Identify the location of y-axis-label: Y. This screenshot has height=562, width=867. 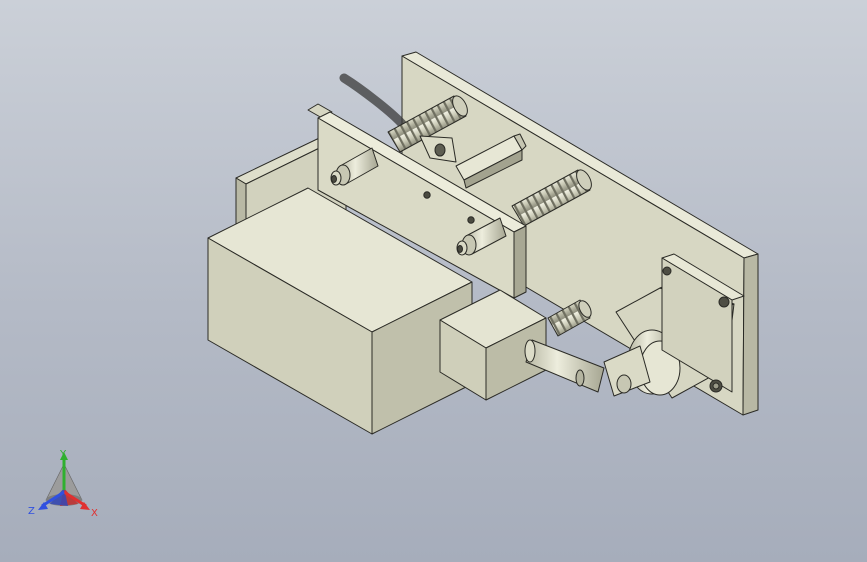
(63, 454).